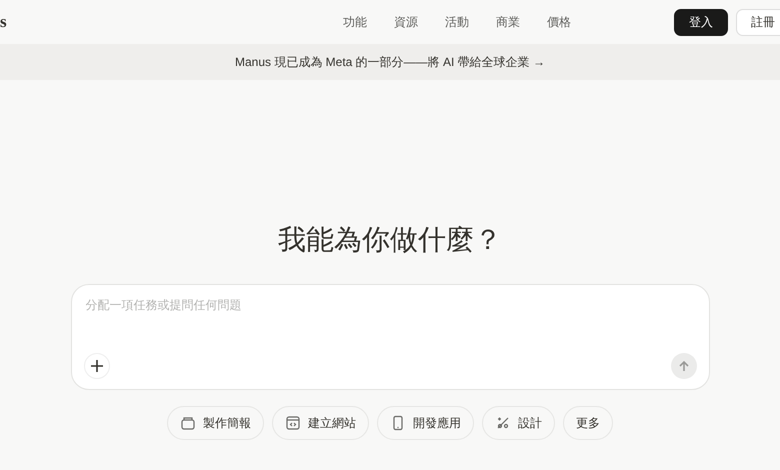 The height and width of the screenshot is (470, 780). What do you see at coordinates (293, 423) in the screenshot?
I see `code-window-icon` at bounding box center [293, 423].